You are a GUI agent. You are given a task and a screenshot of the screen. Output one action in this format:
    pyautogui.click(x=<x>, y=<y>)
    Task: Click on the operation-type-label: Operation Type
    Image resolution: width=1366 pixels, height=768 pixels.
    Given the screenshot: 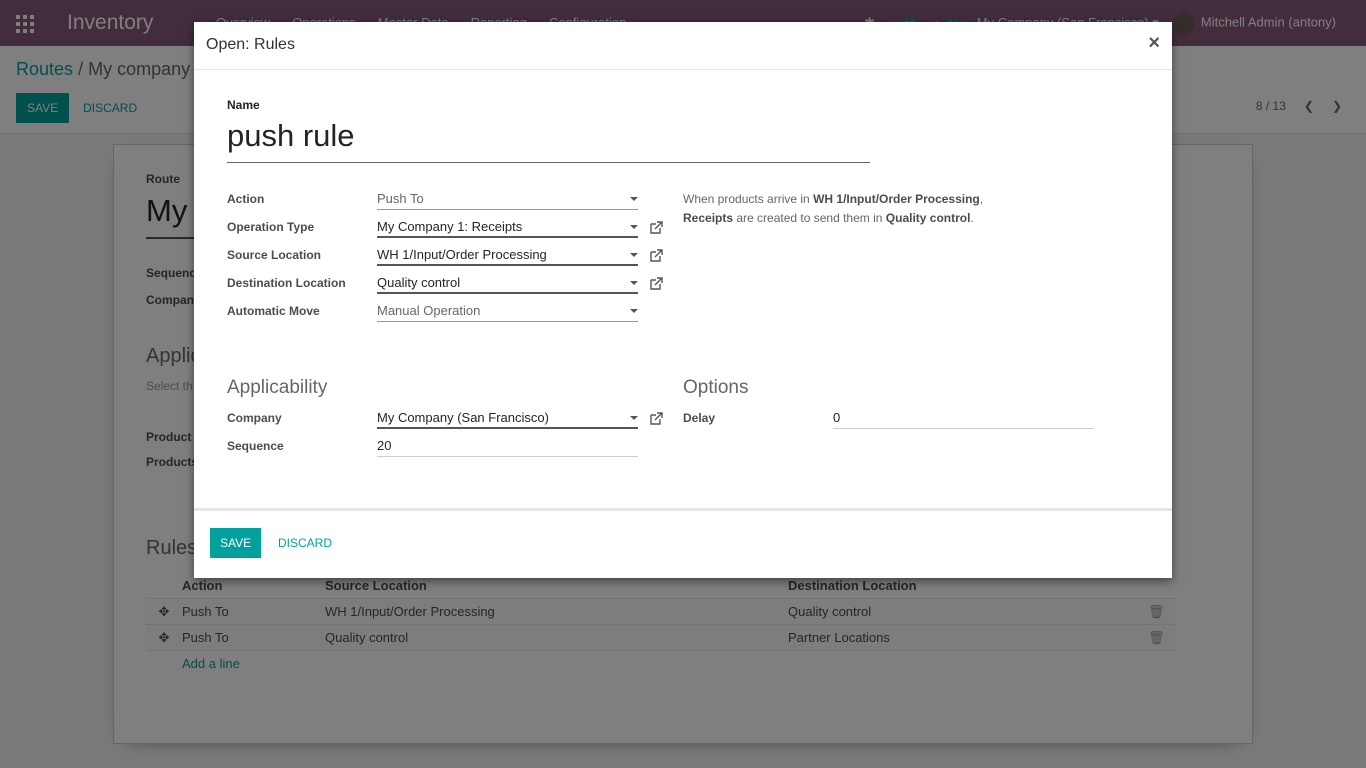 What is the action you would take?
    pyautogui.click(x=271, y=227)
    